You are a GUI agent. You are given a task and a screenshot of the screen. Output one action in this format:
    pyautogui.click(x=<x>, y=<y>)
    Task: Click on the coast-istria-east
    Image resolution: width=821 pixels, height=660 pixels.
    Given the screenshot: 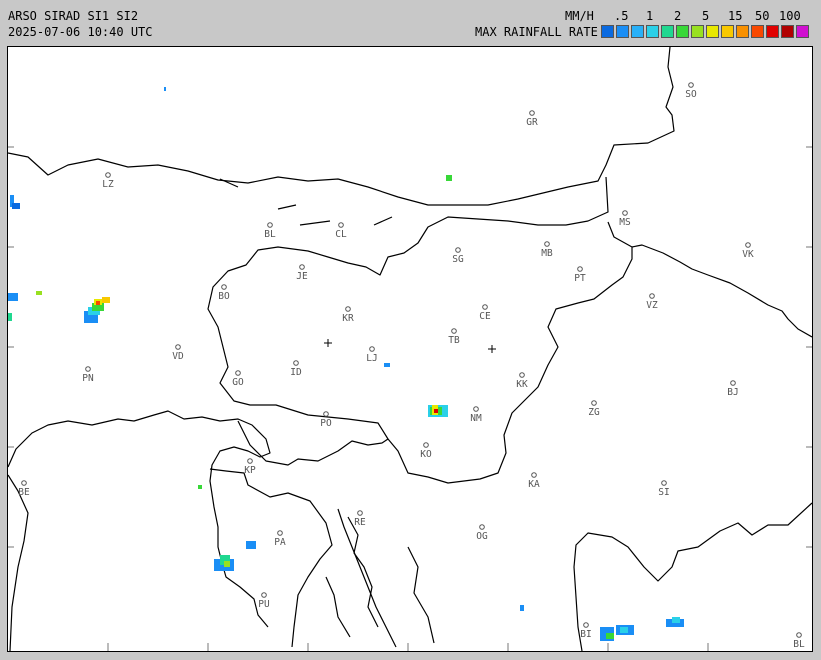 What is the action you would take?
    pyautogui.click(x=367, y=578)
    